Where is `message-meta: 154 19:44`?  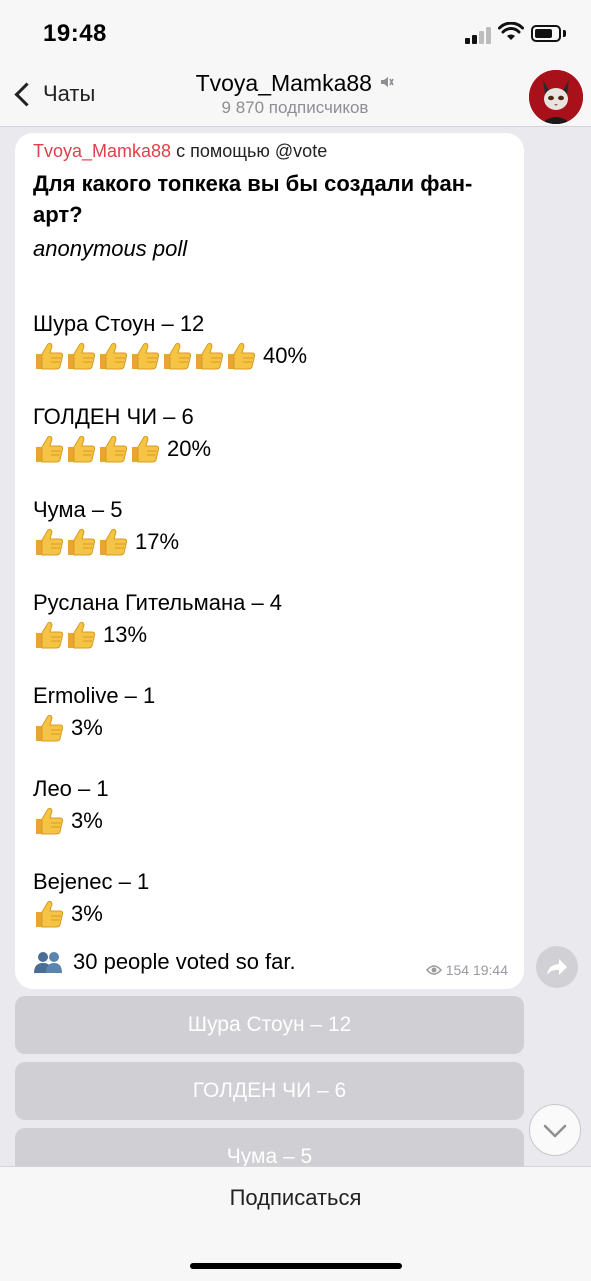
message-meta: 154 19:44 is located at coordinates (466, 970).